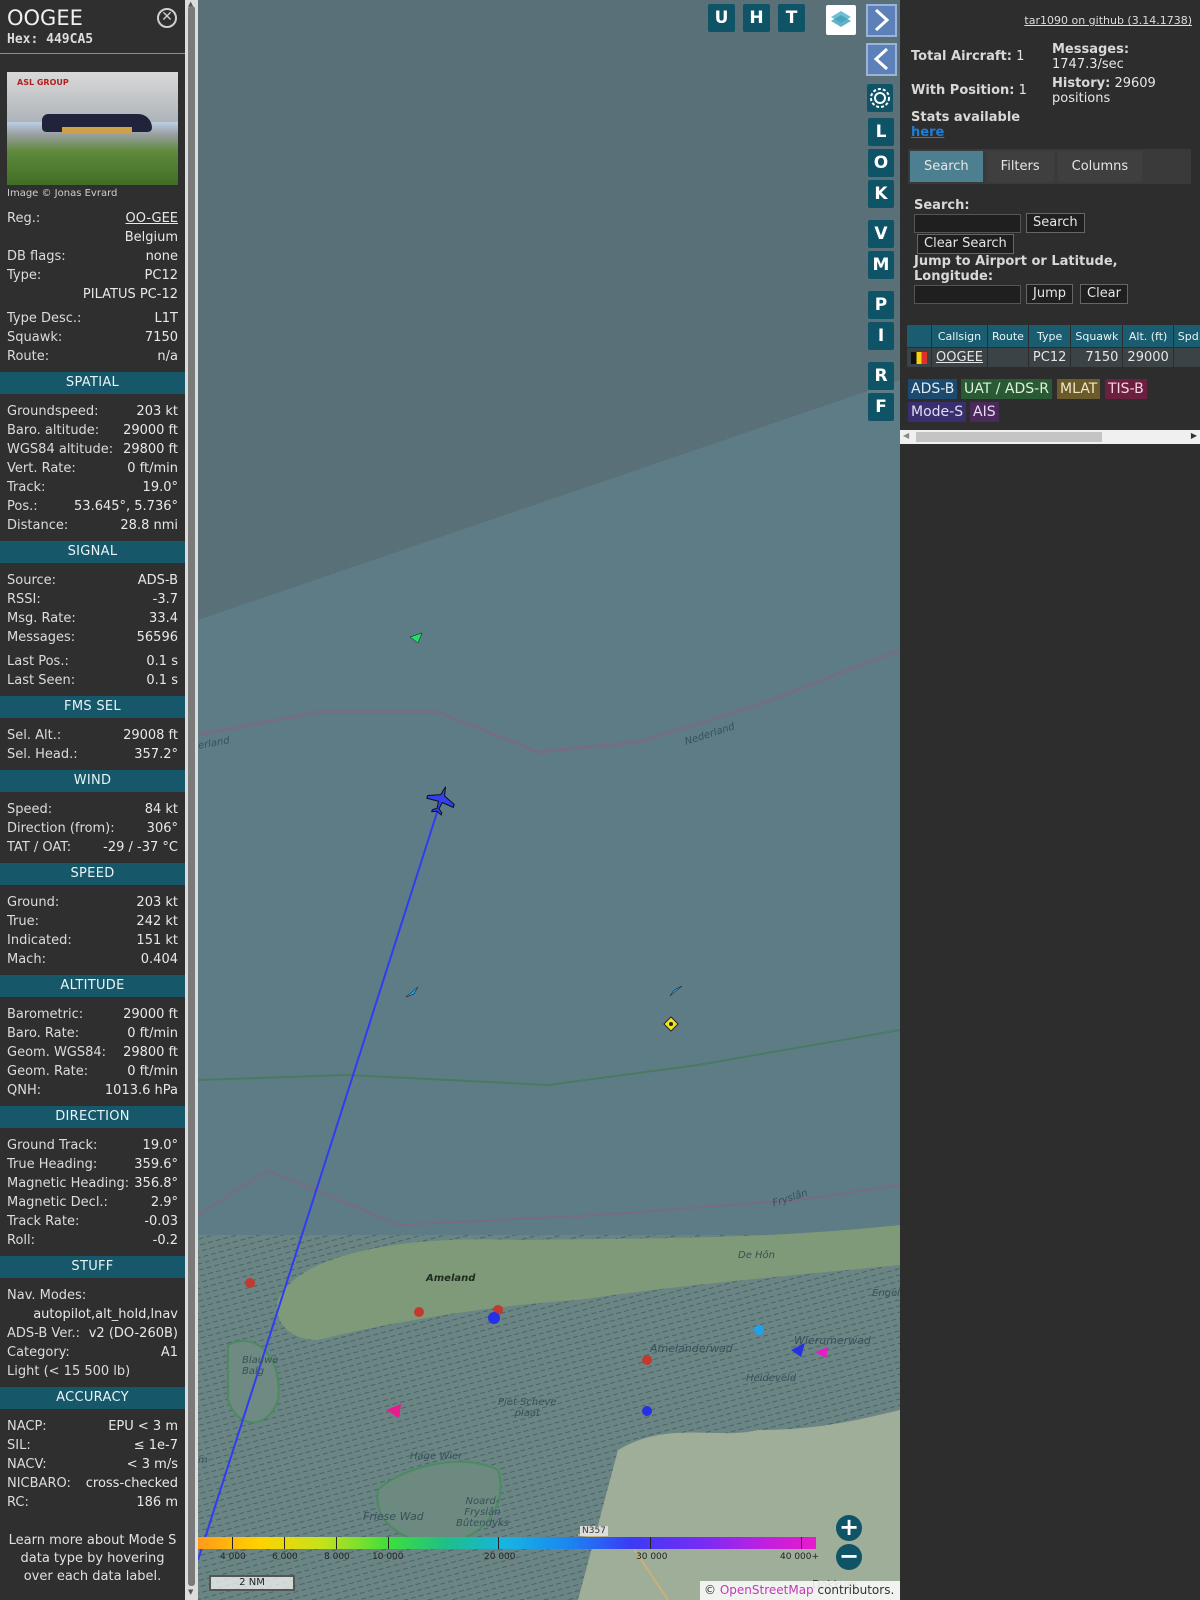 This screenshot has height=1600, width=1200. I want to click on info-value: 306°, so click(162, 828).